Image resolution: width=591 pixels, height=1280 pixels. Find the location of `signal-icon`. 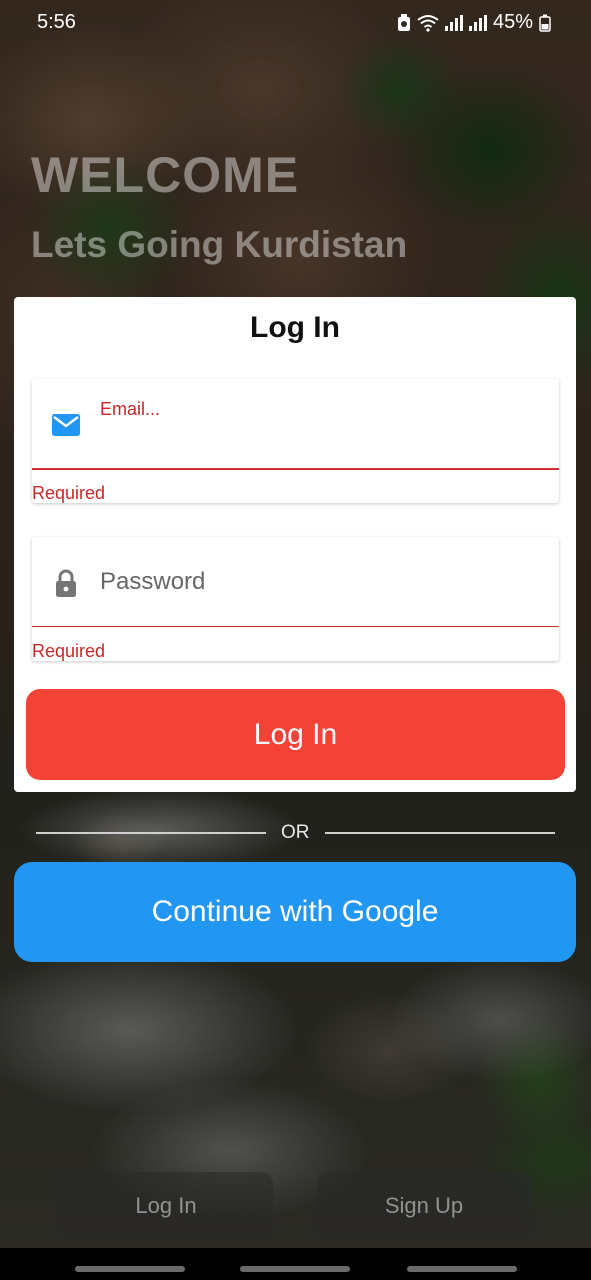

signal-icon is located at coordinates (453, 22).